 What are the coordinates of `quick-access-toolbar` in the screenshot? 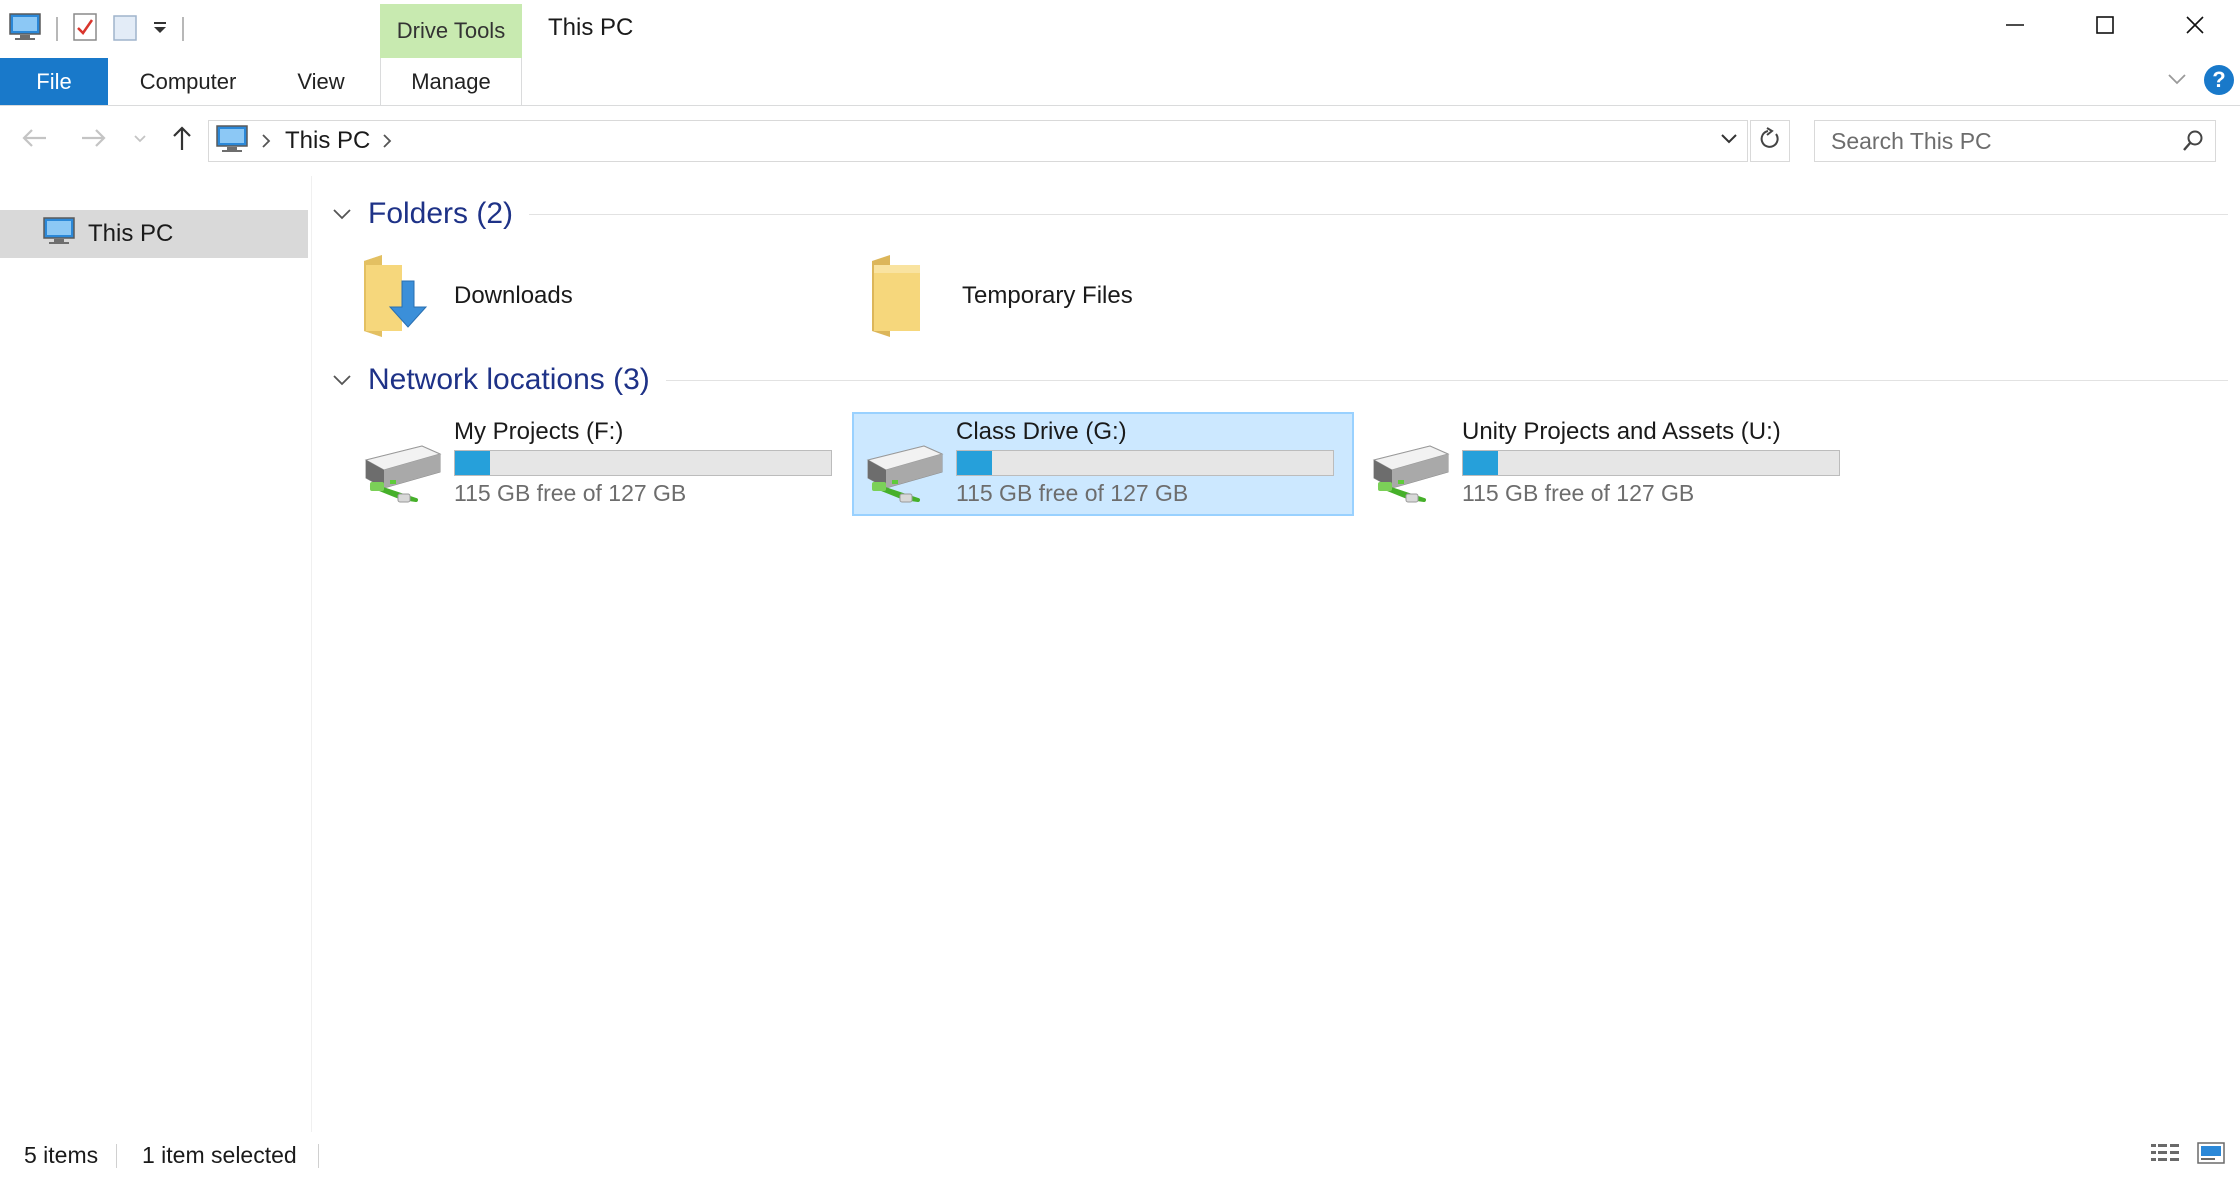 It's located at (96, 29).